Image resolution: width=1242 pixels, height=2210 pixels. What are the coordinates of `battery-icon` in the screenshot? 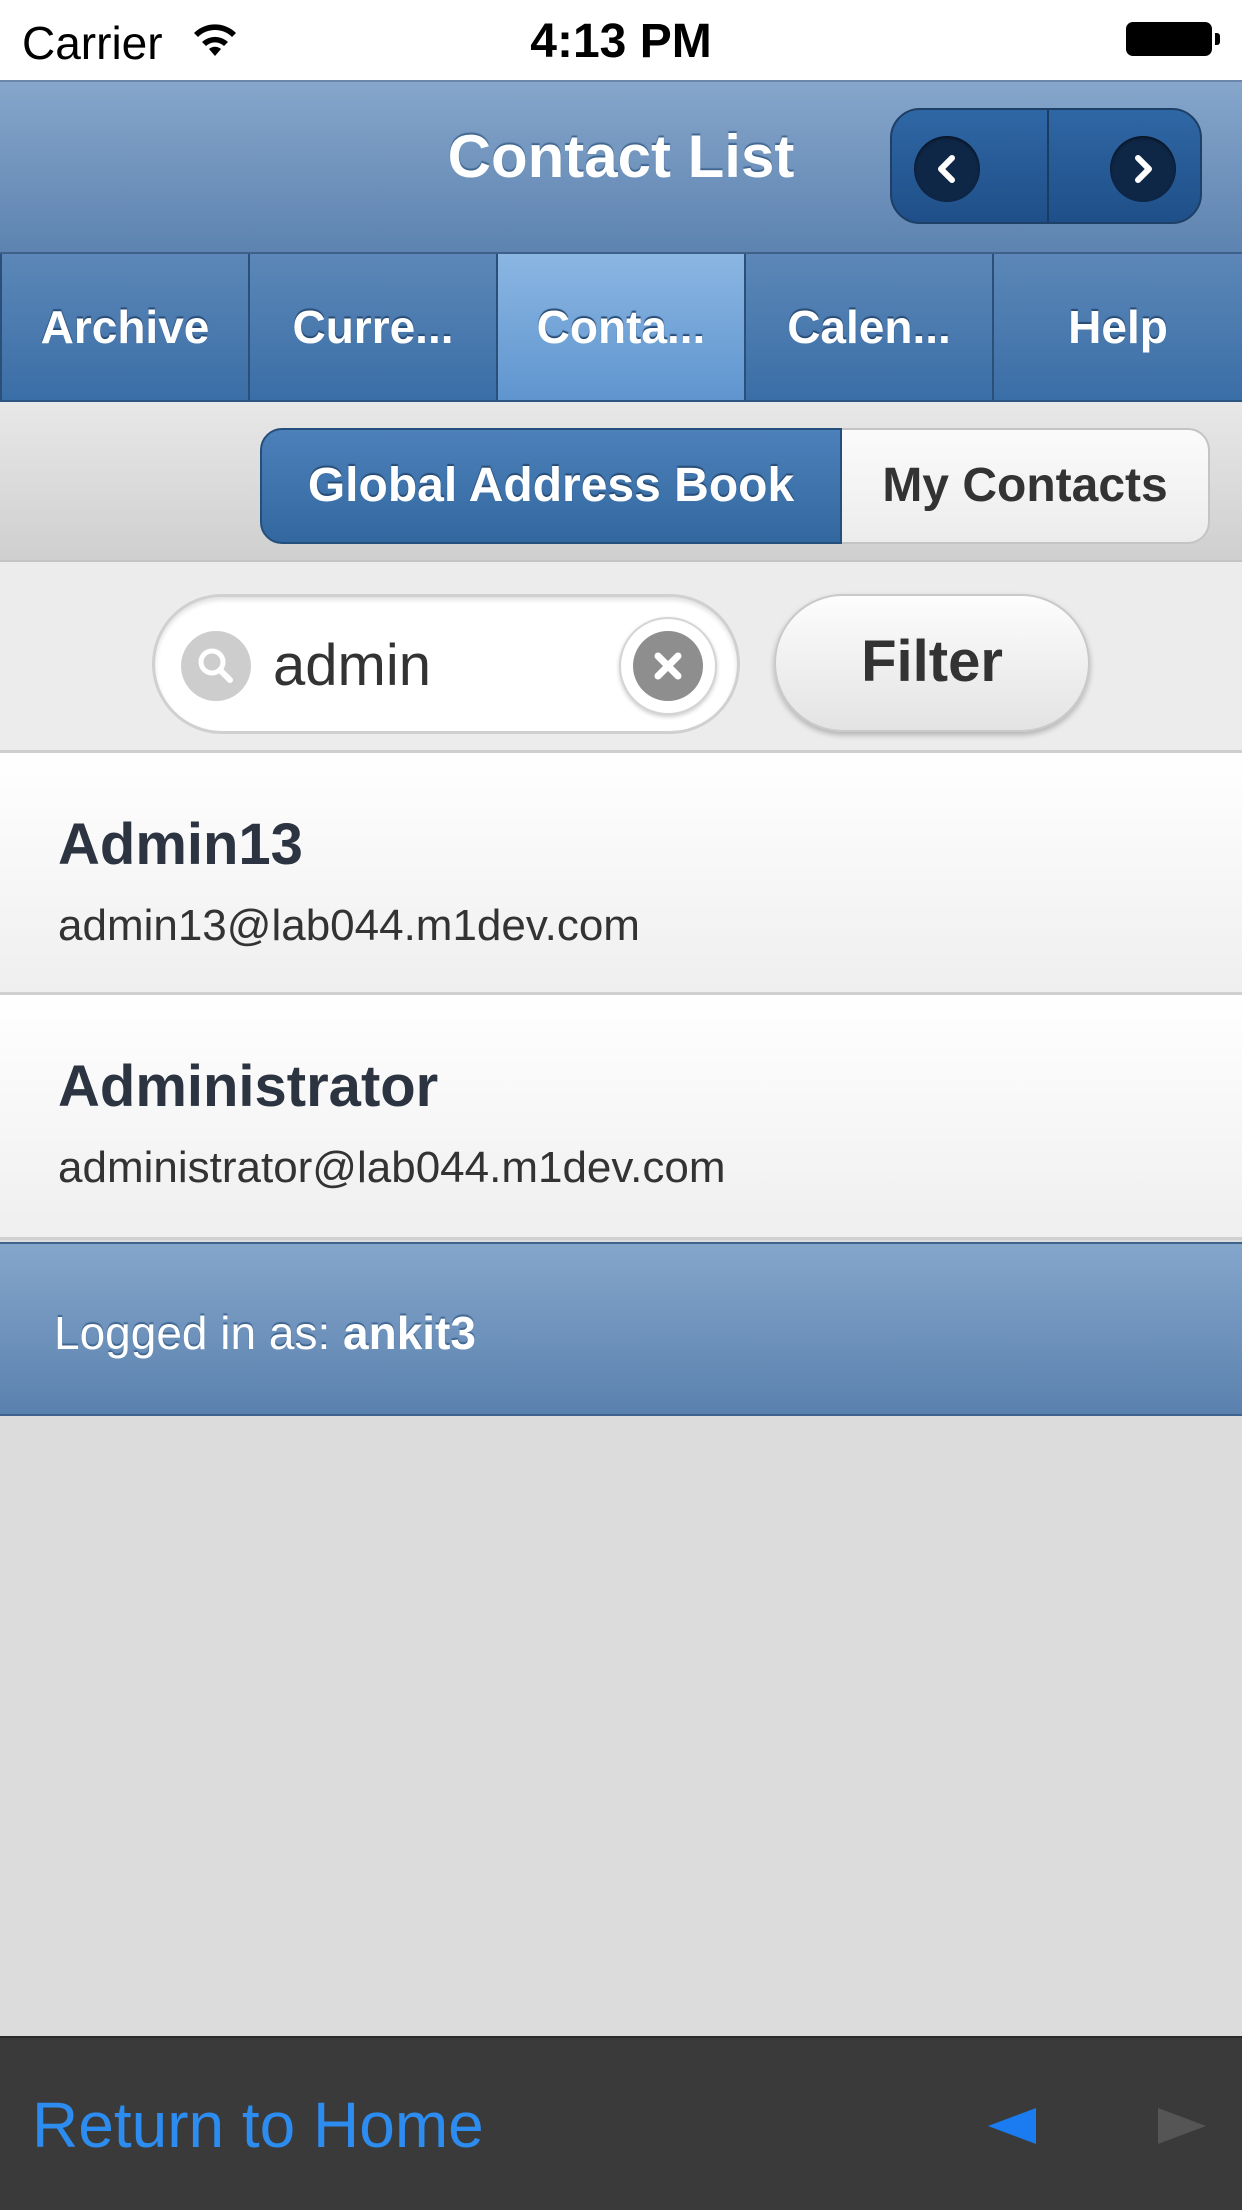 It's located at (1173, 39).